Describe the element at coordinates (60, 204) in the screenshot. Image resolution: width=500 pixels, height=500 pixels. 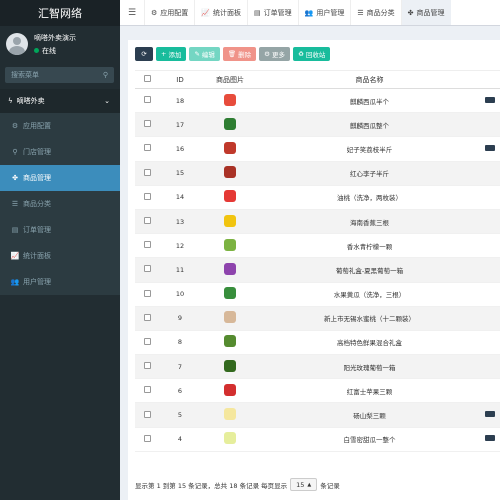
I see `sidebar-item-3: ☰ 商品分类` at that location.